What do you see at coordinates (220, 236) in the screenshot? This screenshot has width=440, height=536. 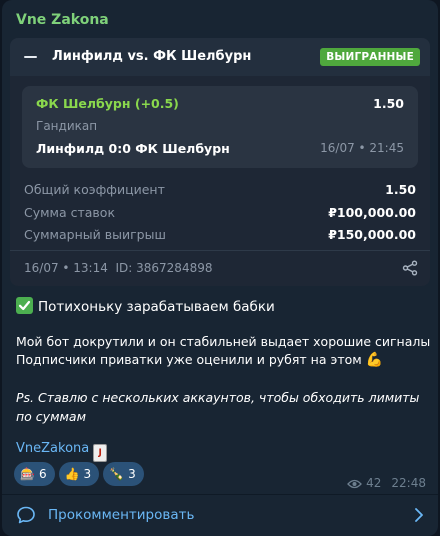 I see `payout-row: Суммарный выигрыш ₽150,000.00` at bounding box center [220, 236].